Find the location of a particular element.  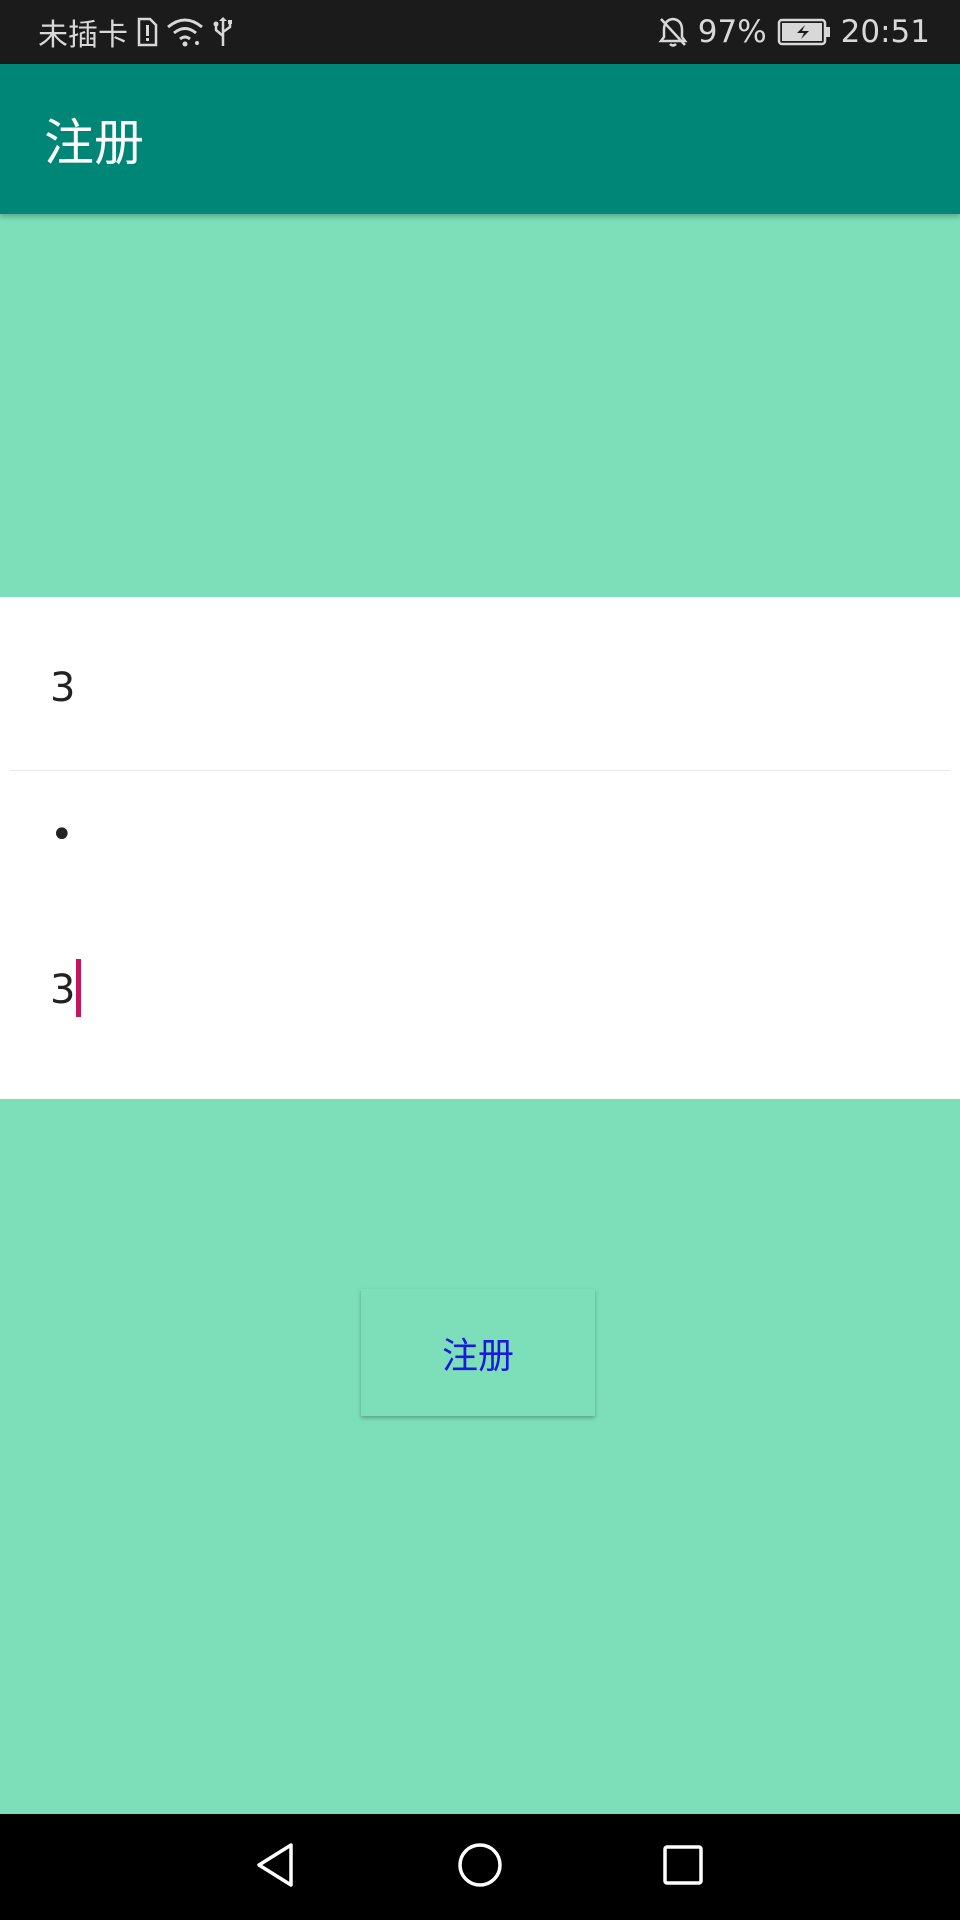

carrier-label: 未插卡 is located at coordinates (83, 35).